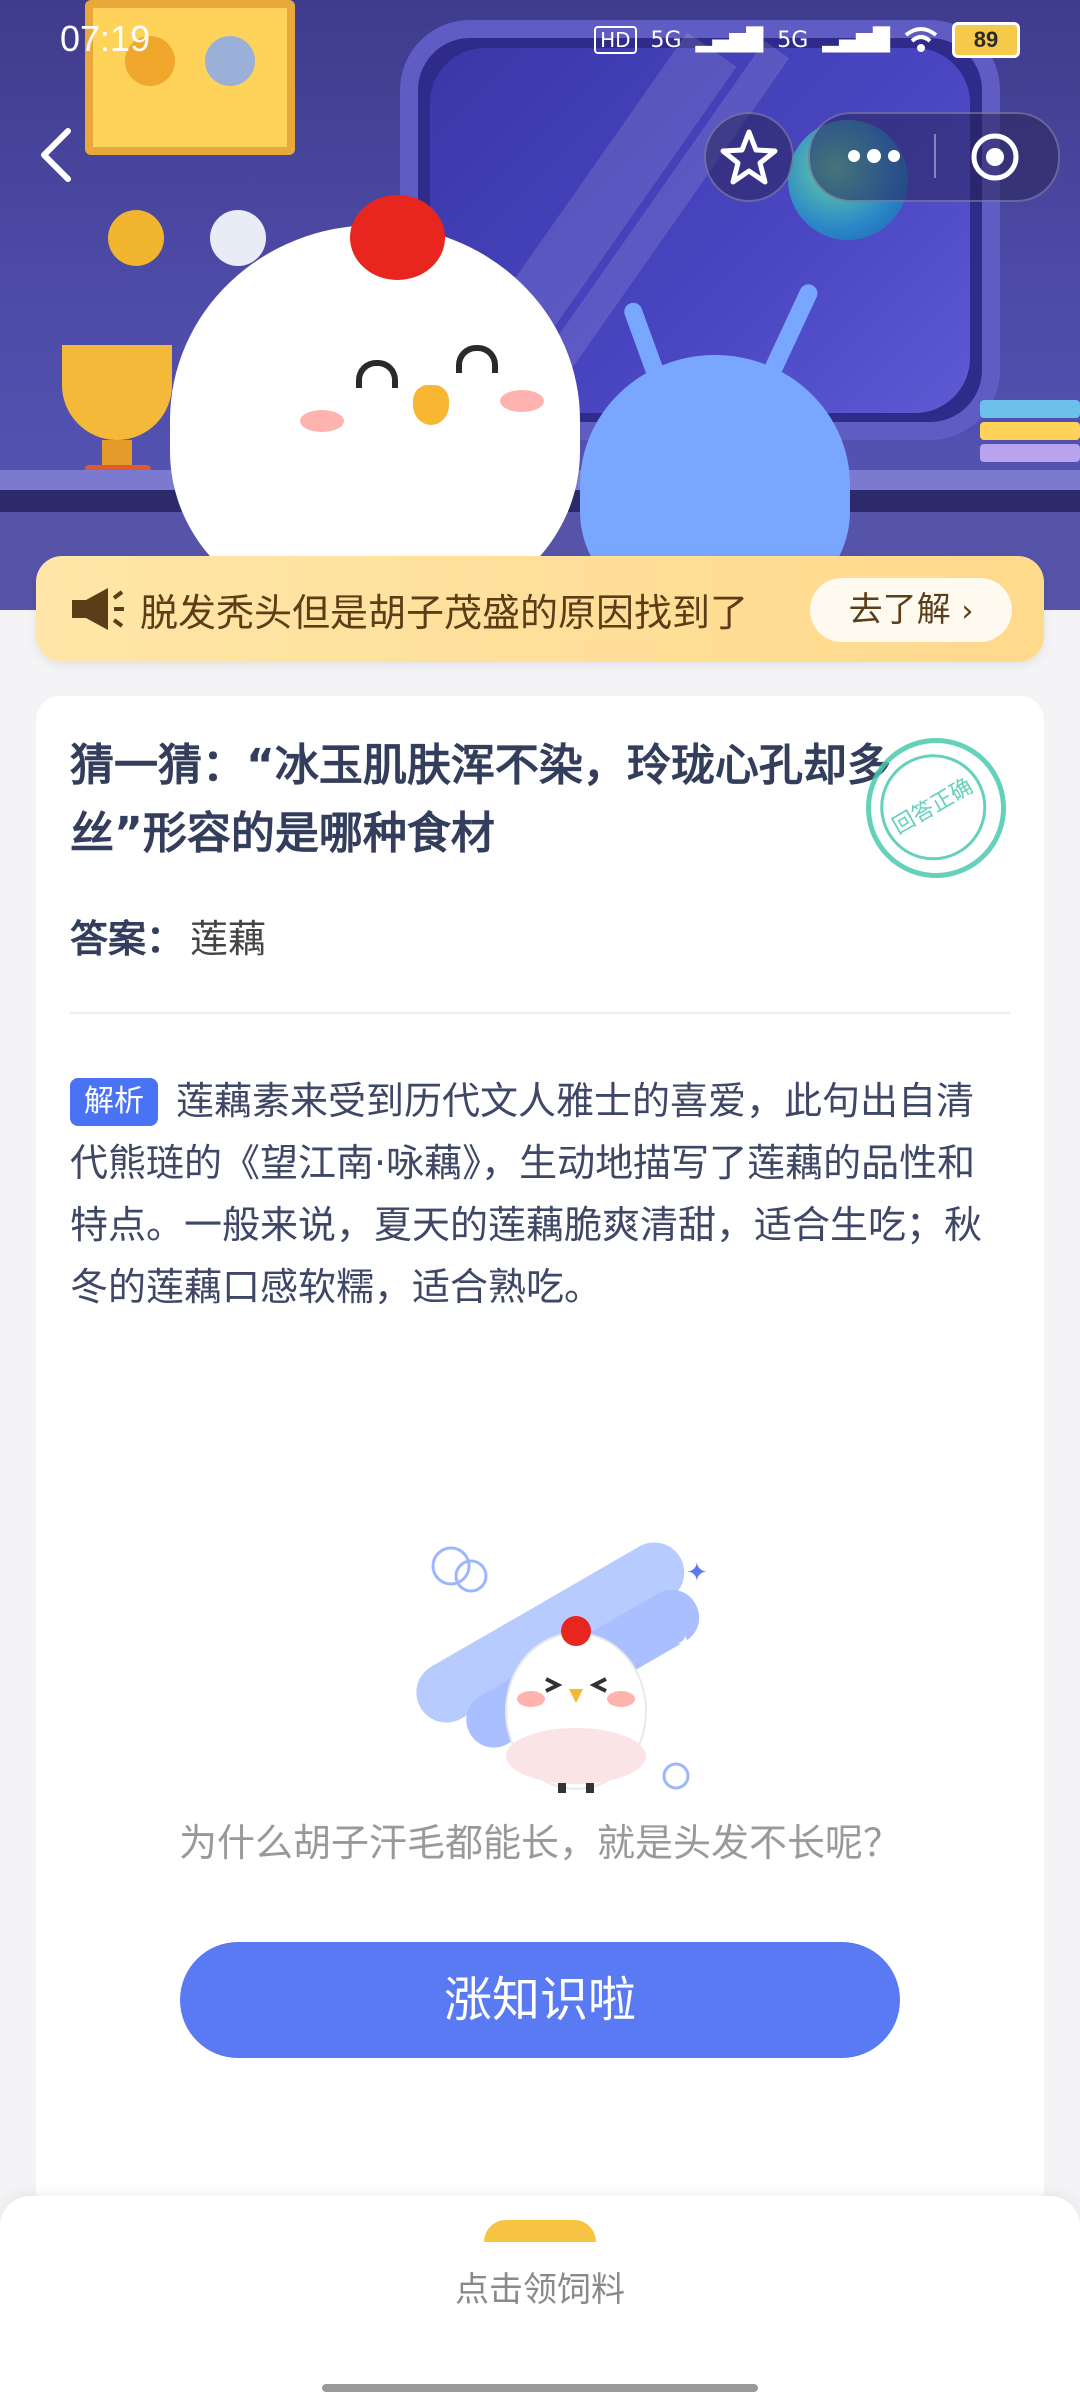 This screenshot has height=2400, width=1080. What do you see at coordinates (136, 238) in the screenshot?
I see `gold-medal-decoration` at bounding box center [136, 238].